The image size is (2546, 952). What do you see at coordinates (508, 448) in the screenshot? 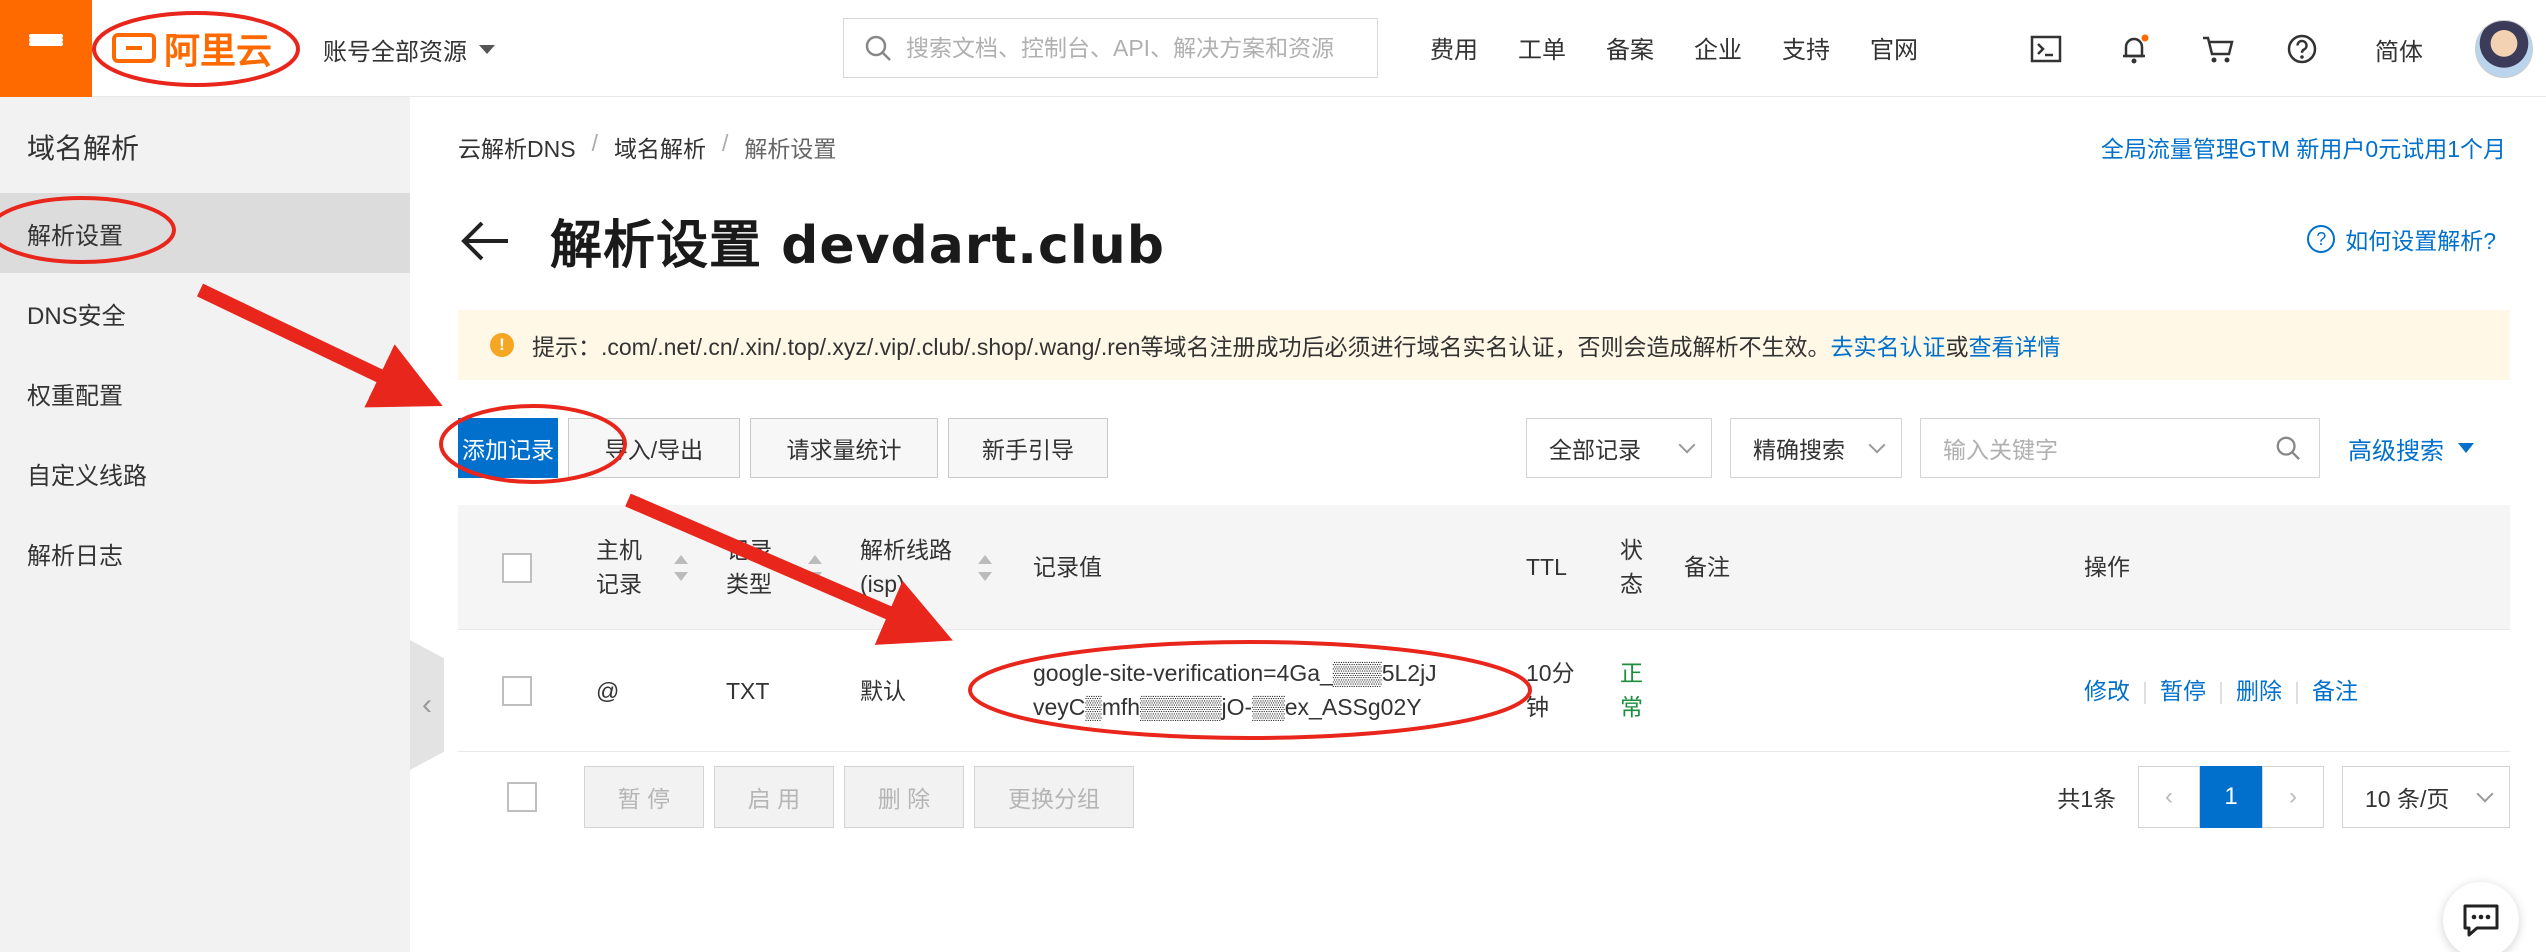
I see `add-record-button: 添加记录` at bounding box center [508, 448].